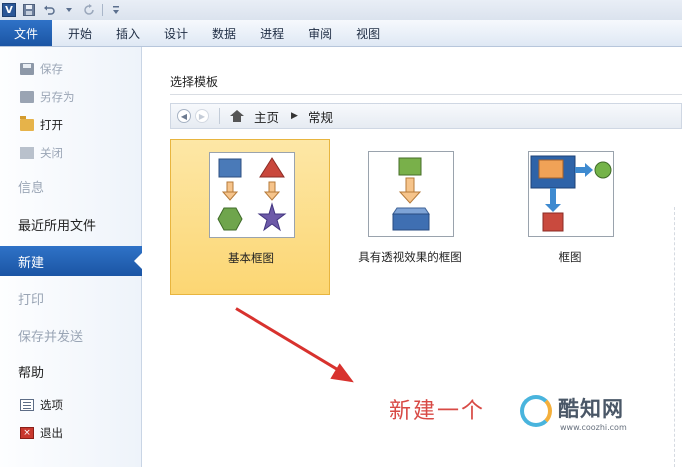  What do you see at coordinates (78, 33) in the screenshot?
I see `tab-home: 开始` at bounding box center [78, 33].